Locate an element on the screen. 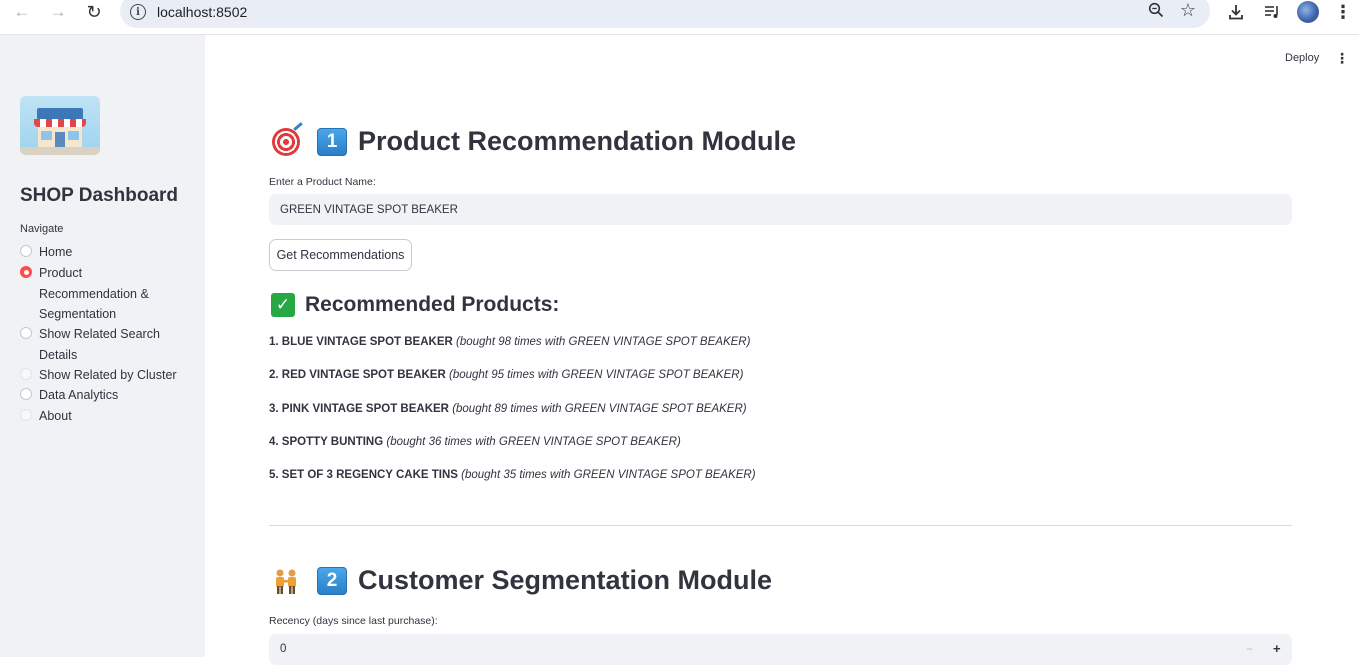 Image resolution: width=1359 pixels, height=665 pixels. shop-logo is located at coordinates (60, 125).